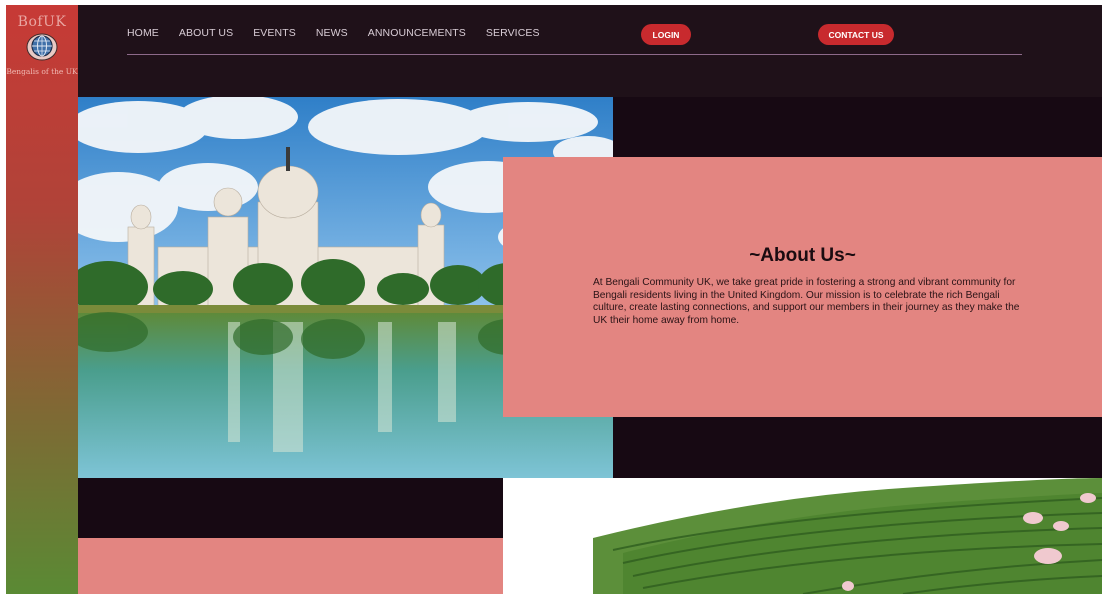 The image size is (1102, 594). What do you see at coordinates (274, 33) in the screenshot?
I see `nav-events: EVENTS` at bounding box center [274, 33].